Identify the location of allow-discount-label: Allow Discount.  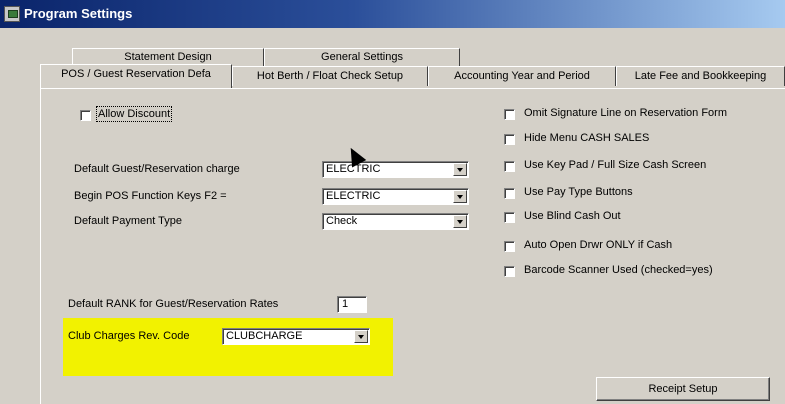
(134, 114).